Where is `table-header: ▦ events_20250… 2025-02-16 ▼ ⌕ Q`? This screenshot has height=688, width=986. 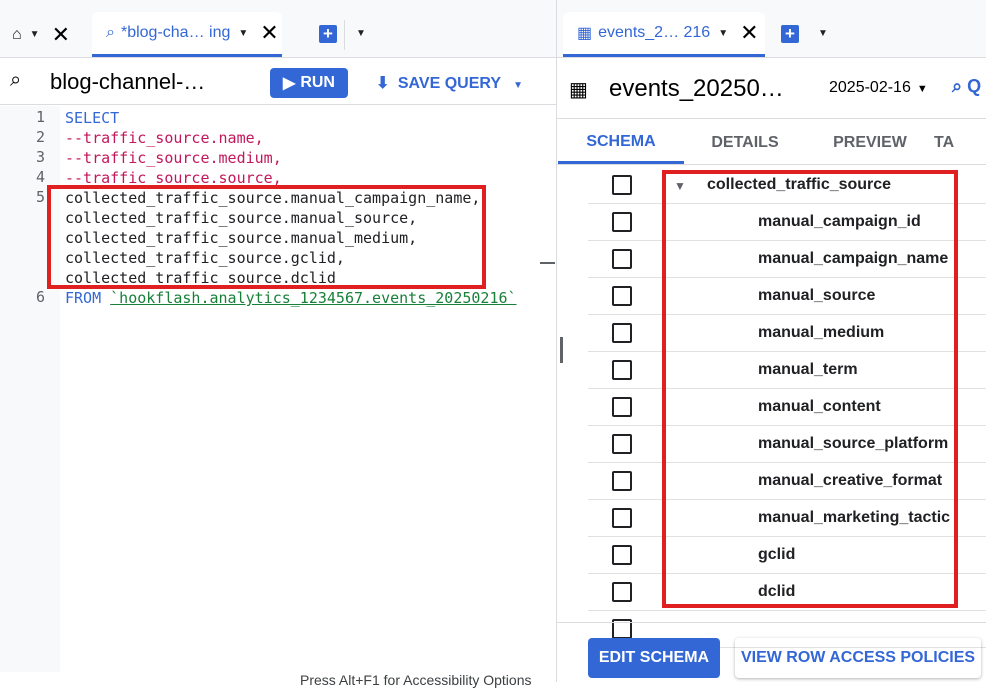
table-header: ▦ events_20250… 2025-02-16 ▼ ⌕ Q is located at coordinates (771, 89).